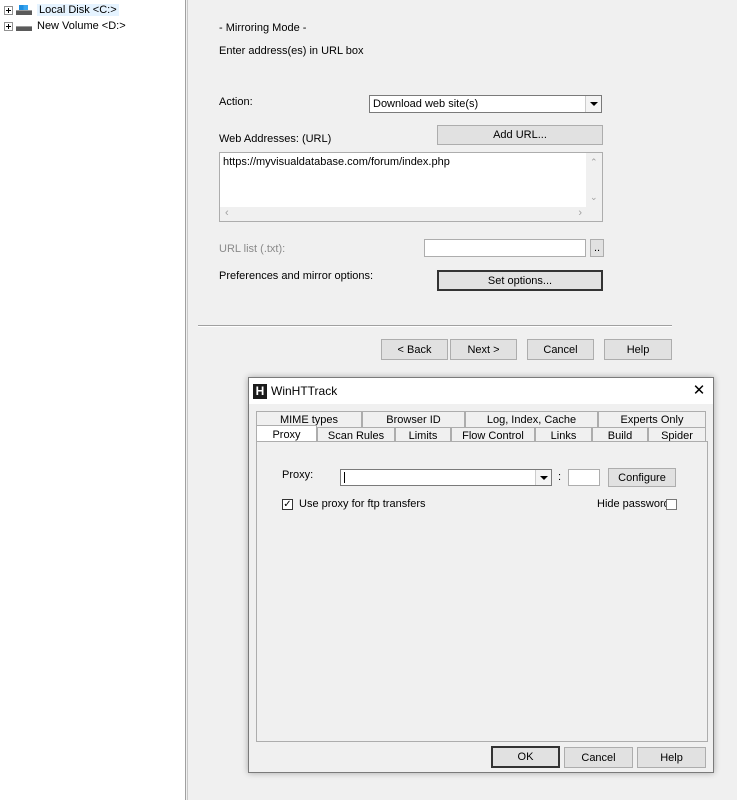  I want to click on hide-password-label: Hide password, so click(633, 504).